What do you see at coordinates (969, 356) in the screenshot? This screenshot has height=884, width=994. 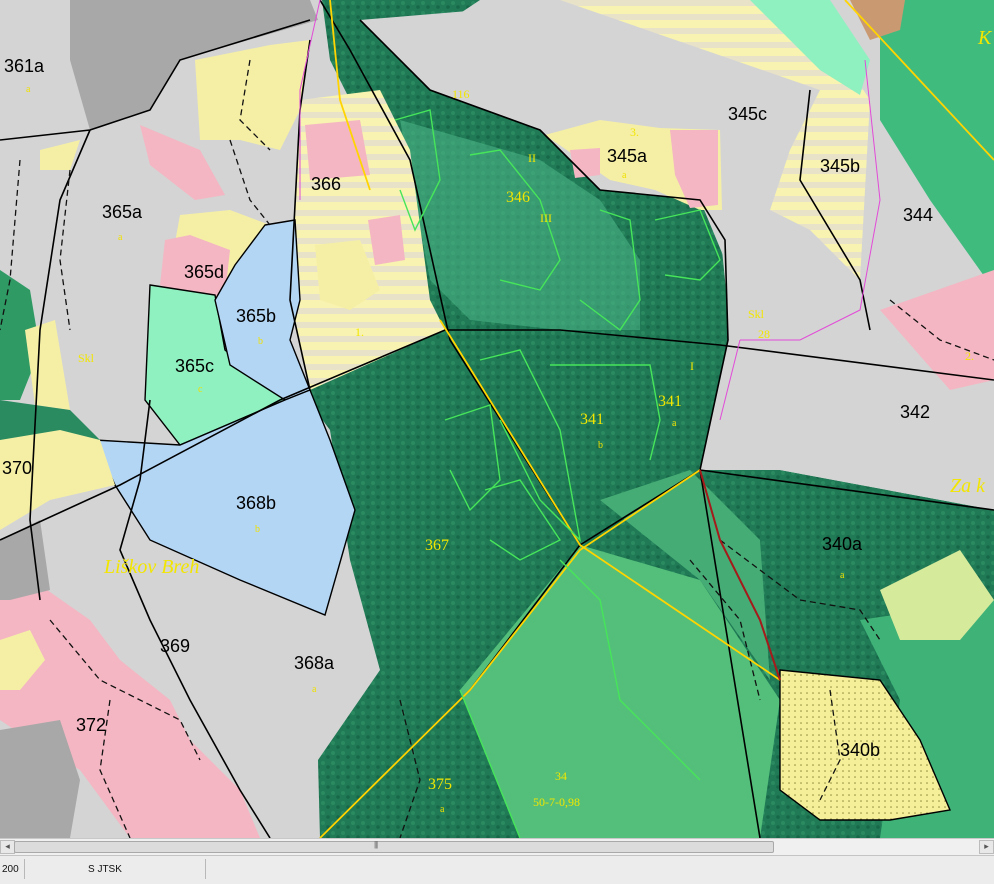 I see `svg-text: 2.` at bounding box center [969, 356].